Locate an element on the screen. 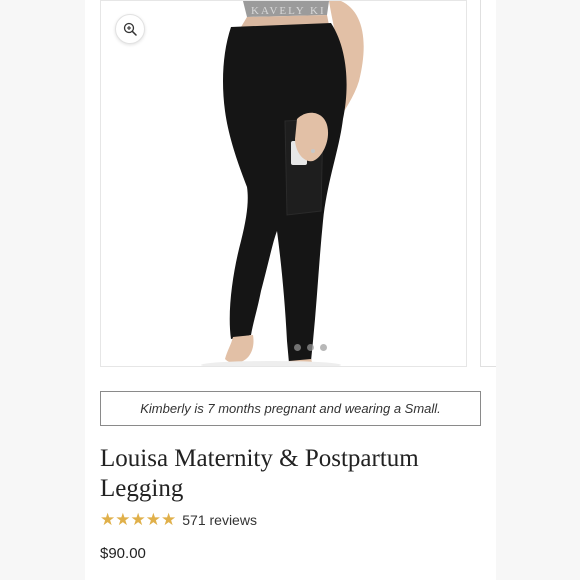 The image size is (580, 580). zoom-button is located at coordinates (130, 29).